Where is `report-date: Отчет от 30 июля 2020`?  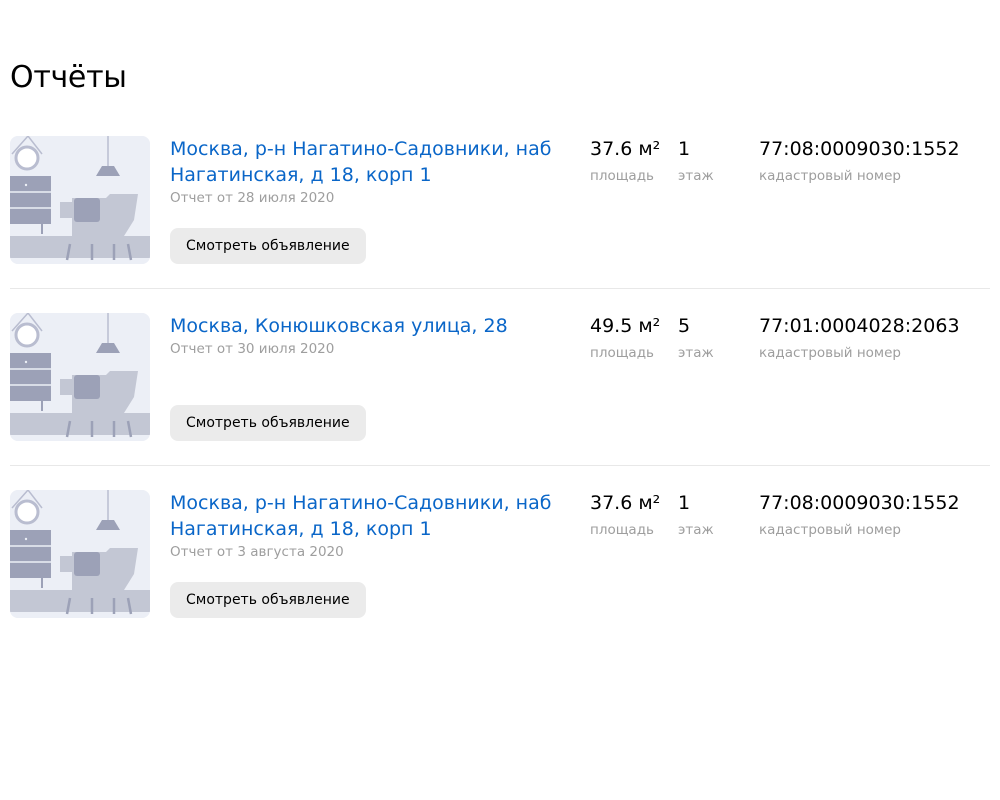
report-date: Отчет от 30 июля 2020 is located at coordinates (252, 349).